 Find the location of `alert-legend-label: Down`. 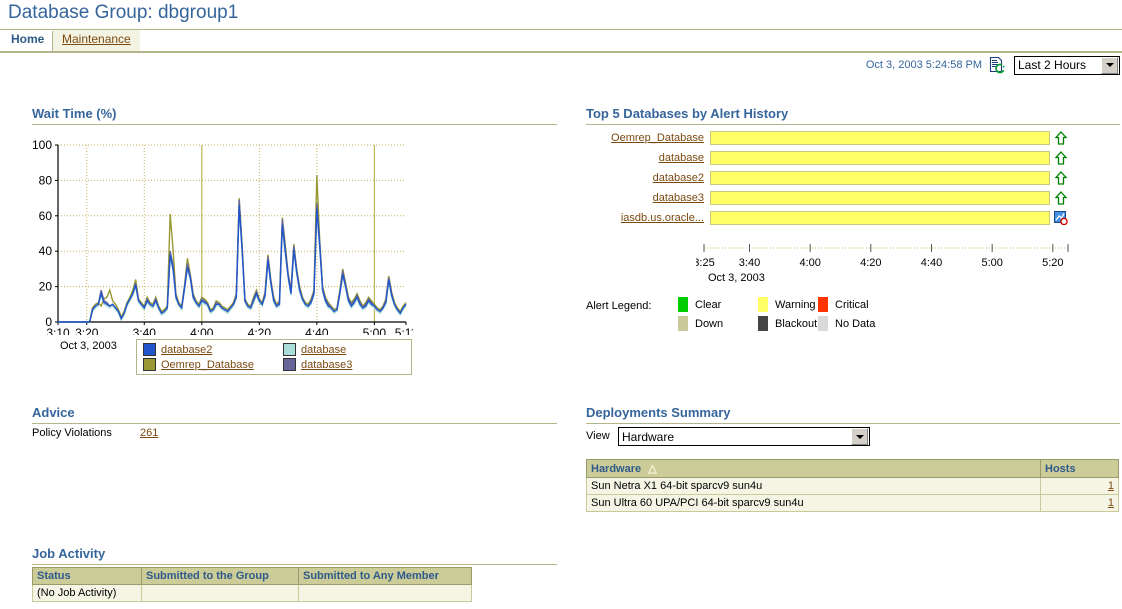

alert-legend-label: Down is located at coordinates (709, 323).